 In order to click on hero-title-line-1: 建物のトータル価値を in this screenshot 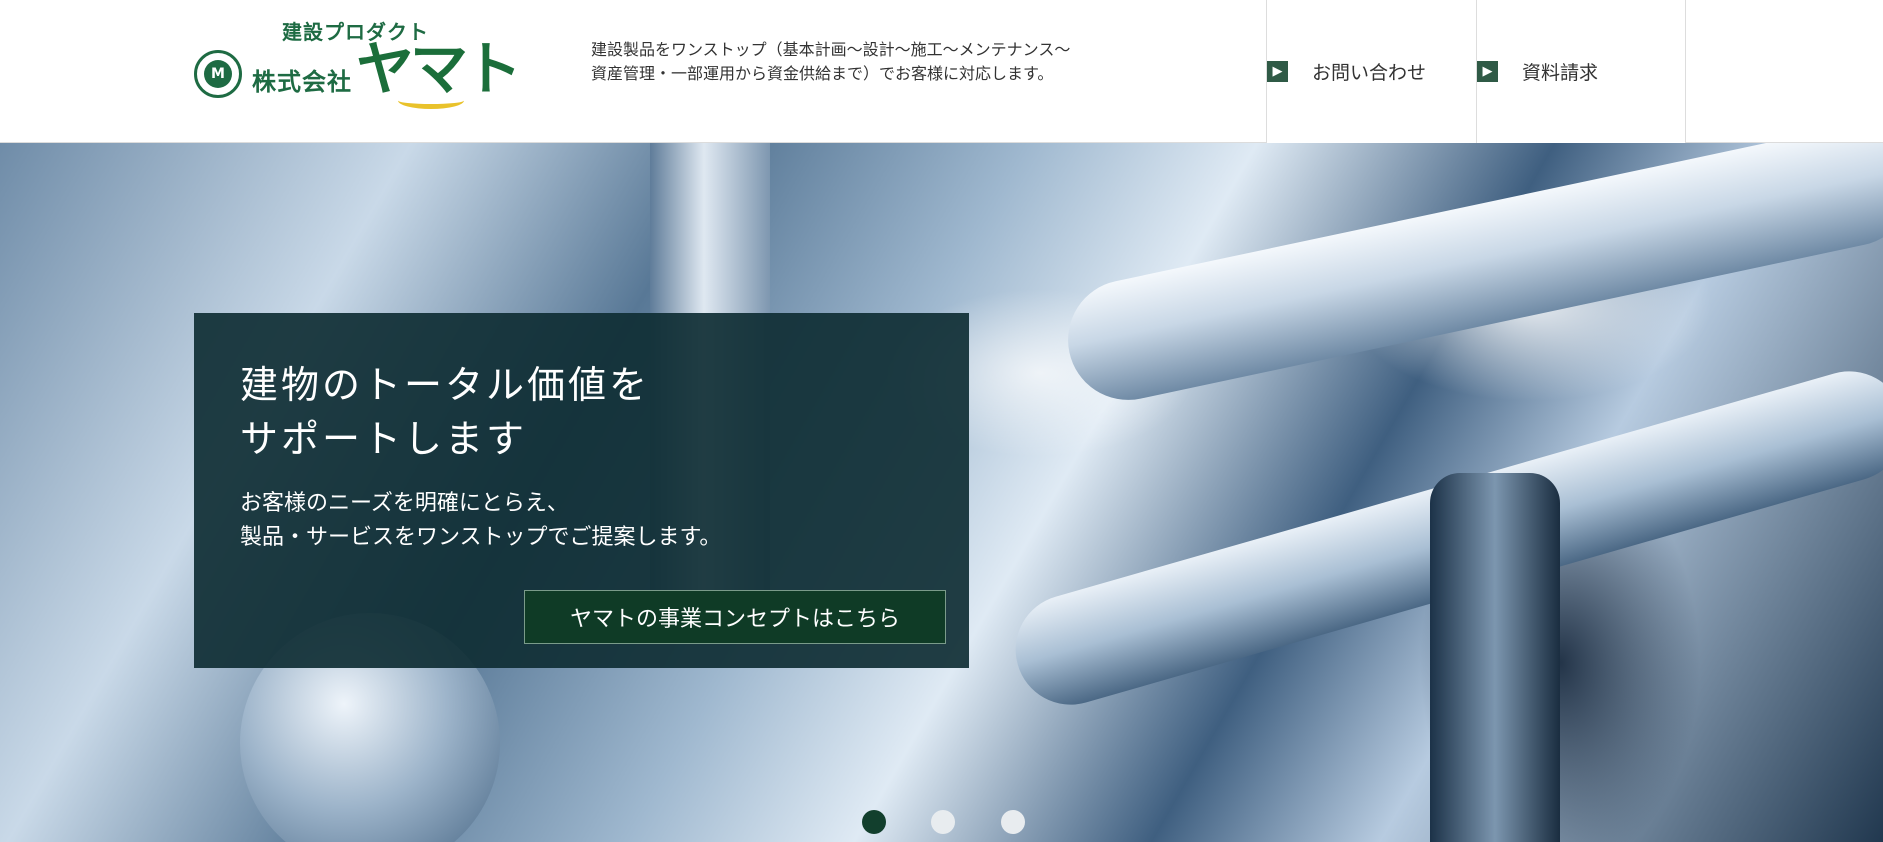, I will do `click(445, 385)`.